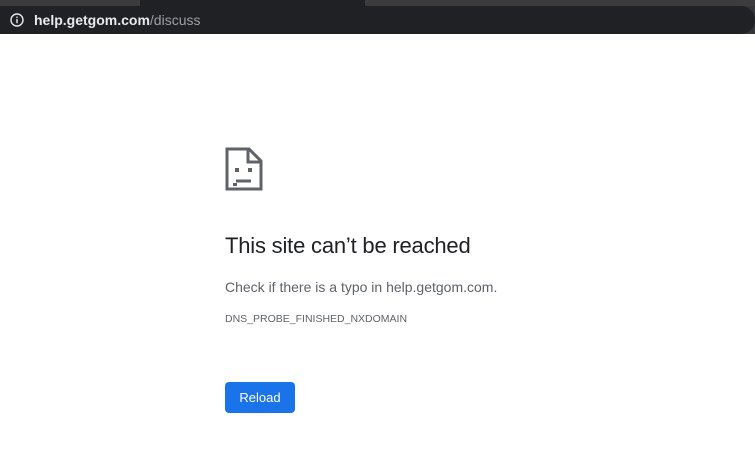 The height and width of the screenshot is (455, 755). Describe the element at coordinates (260, 397) in the screenshot. I see `reload-button: Reload` at that location.